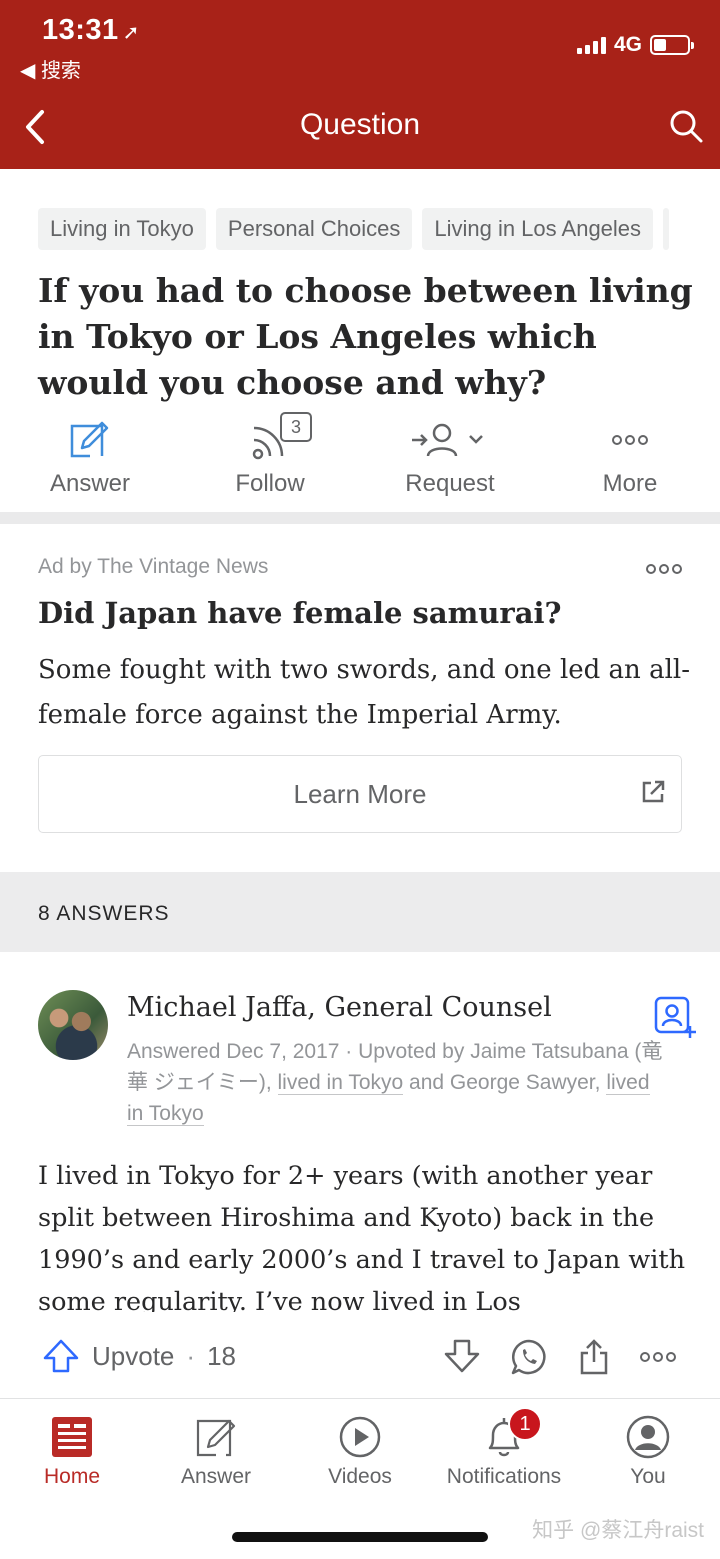 The image size is (720, 1559). I want to click on answer-button: Answer, so click(90, 455).